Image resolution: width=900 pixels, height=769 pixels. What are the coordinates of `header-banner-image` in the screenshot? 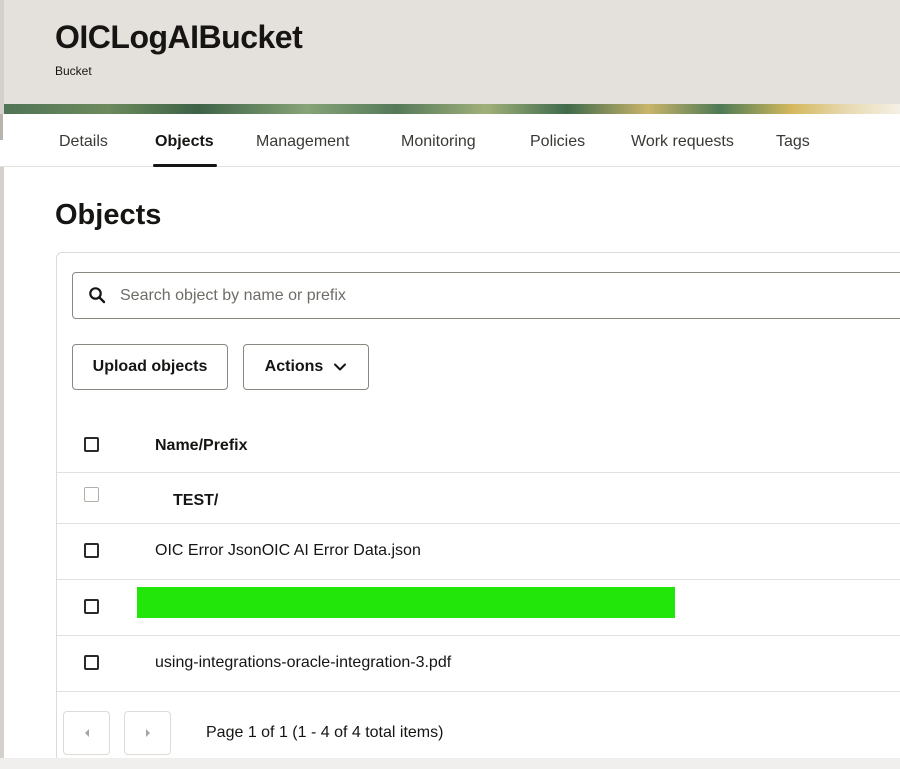 It's located at (450, 109).